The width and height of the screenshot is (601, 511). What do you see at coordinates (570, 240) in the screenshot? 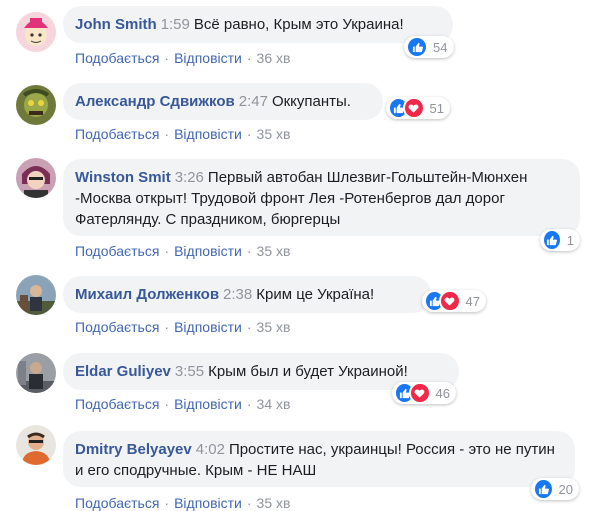
I see `reaction-count: 1` at bounding box center [570, 240].